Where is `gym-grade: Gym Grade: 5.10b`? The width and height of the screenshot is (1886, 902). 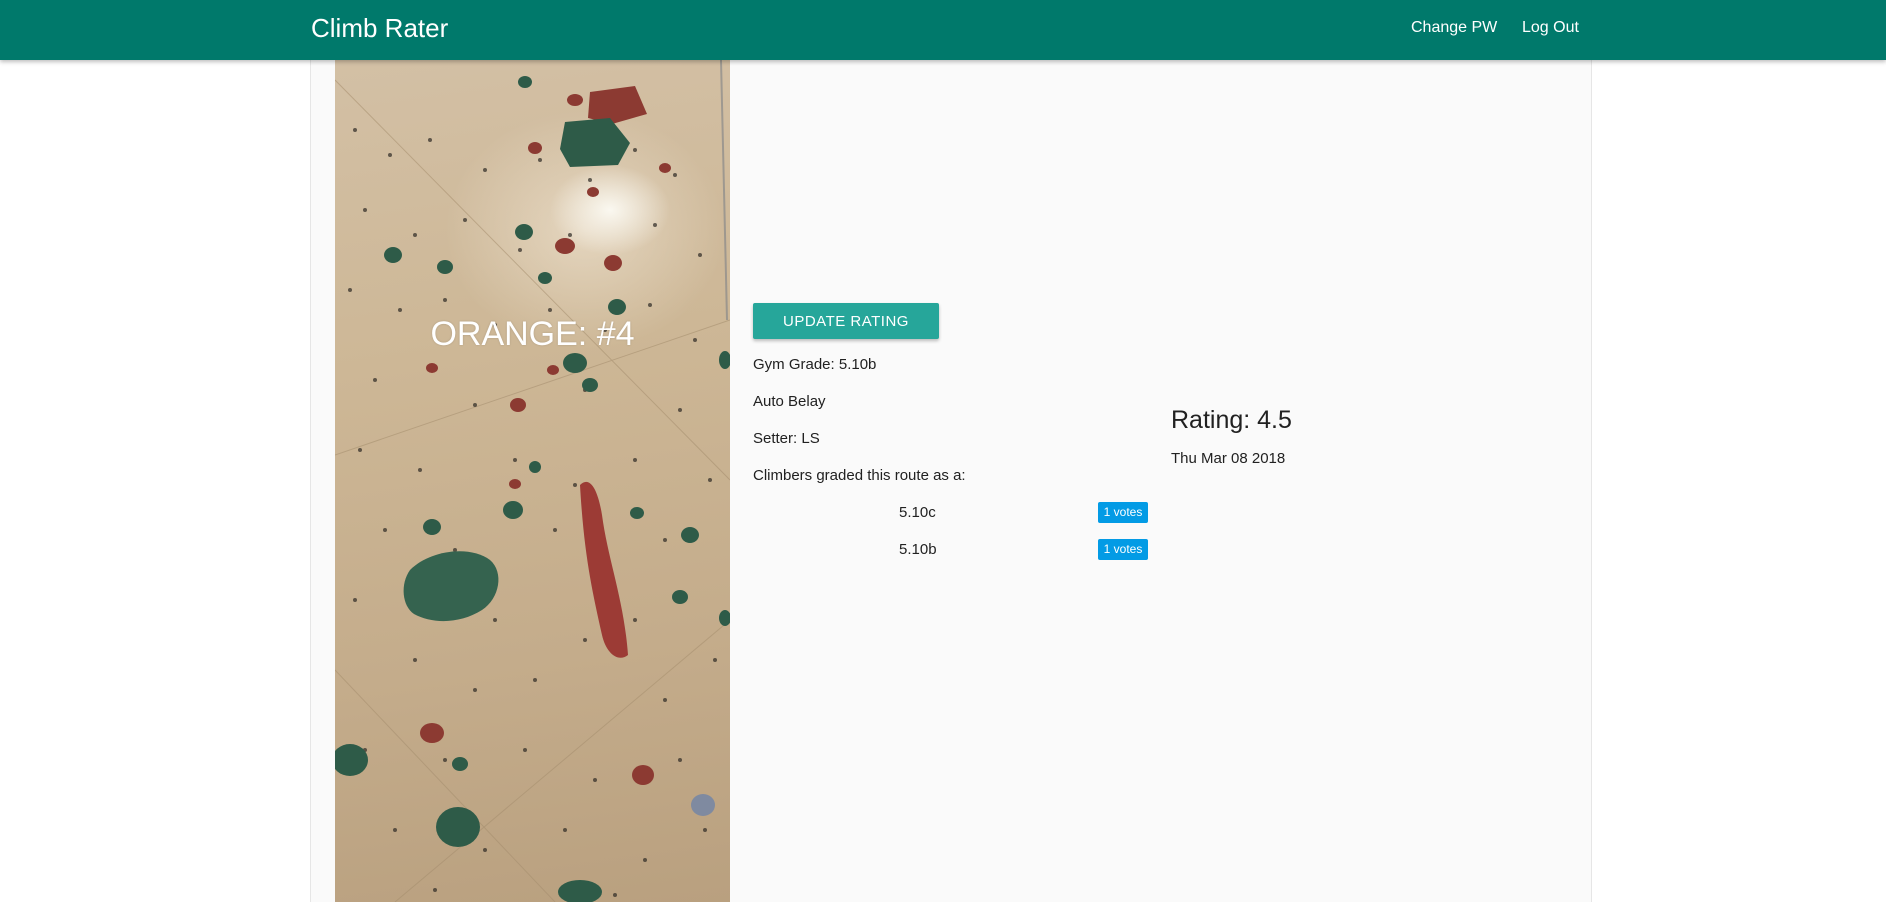
gym-grade: Gym Grade: 5.10b is located at coordinates (815, 364).